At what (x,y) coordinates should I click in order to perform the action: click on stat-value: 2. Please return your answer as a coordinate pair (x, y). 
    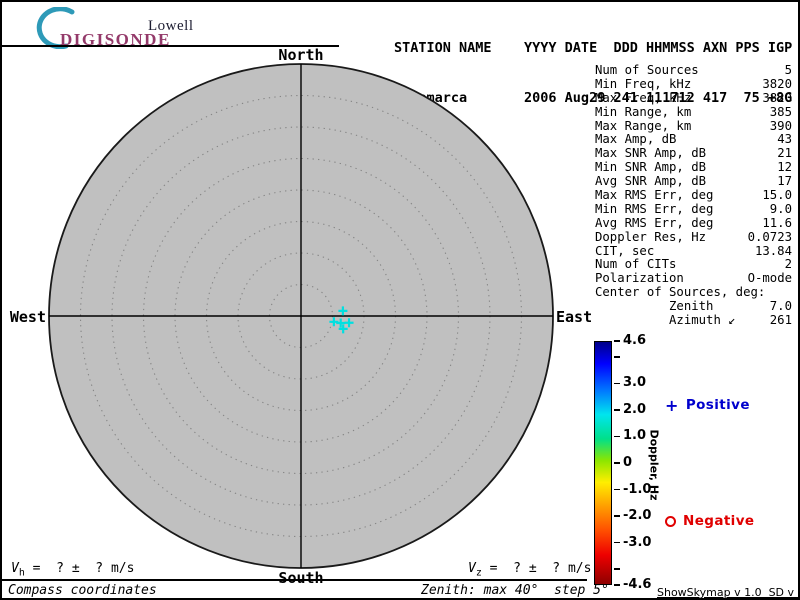
    Looking at the image, I should click on (788, 264).